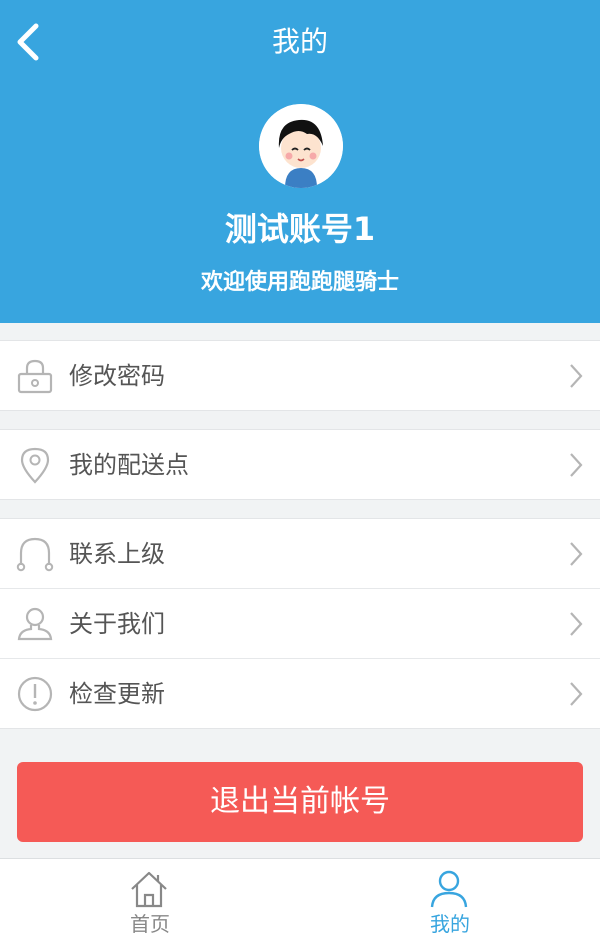 The image size is (600, 945). What do you see at coordinates (149, 889) in the screenshot?
I see `home-icon` at bounding box center [149, 889].